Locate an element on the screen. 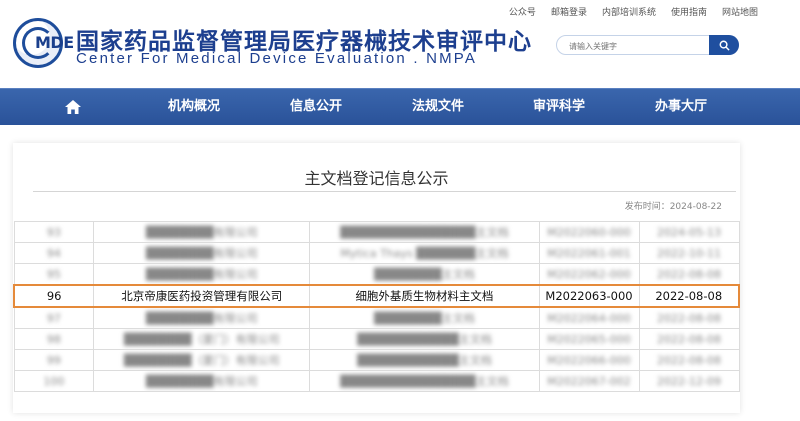 The height and width of the screenshot is (421, 800). search-box is located at coordinates (647, 45).